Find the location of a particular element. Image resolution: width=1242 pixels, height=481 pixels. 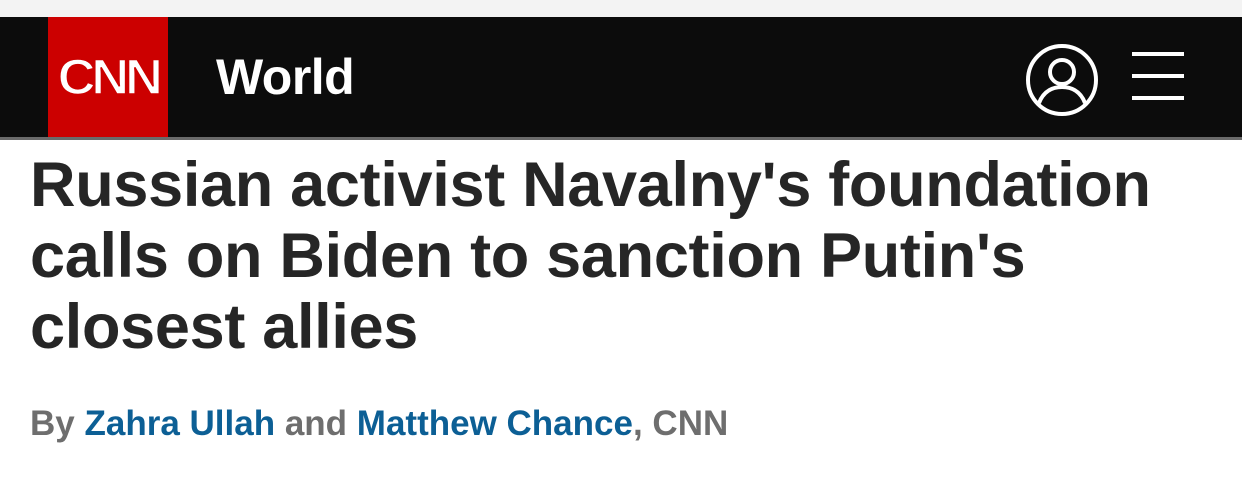

article-byline: By Zahra Ullah and Matthew Chance, CNN is located at coordinates (379, 424).